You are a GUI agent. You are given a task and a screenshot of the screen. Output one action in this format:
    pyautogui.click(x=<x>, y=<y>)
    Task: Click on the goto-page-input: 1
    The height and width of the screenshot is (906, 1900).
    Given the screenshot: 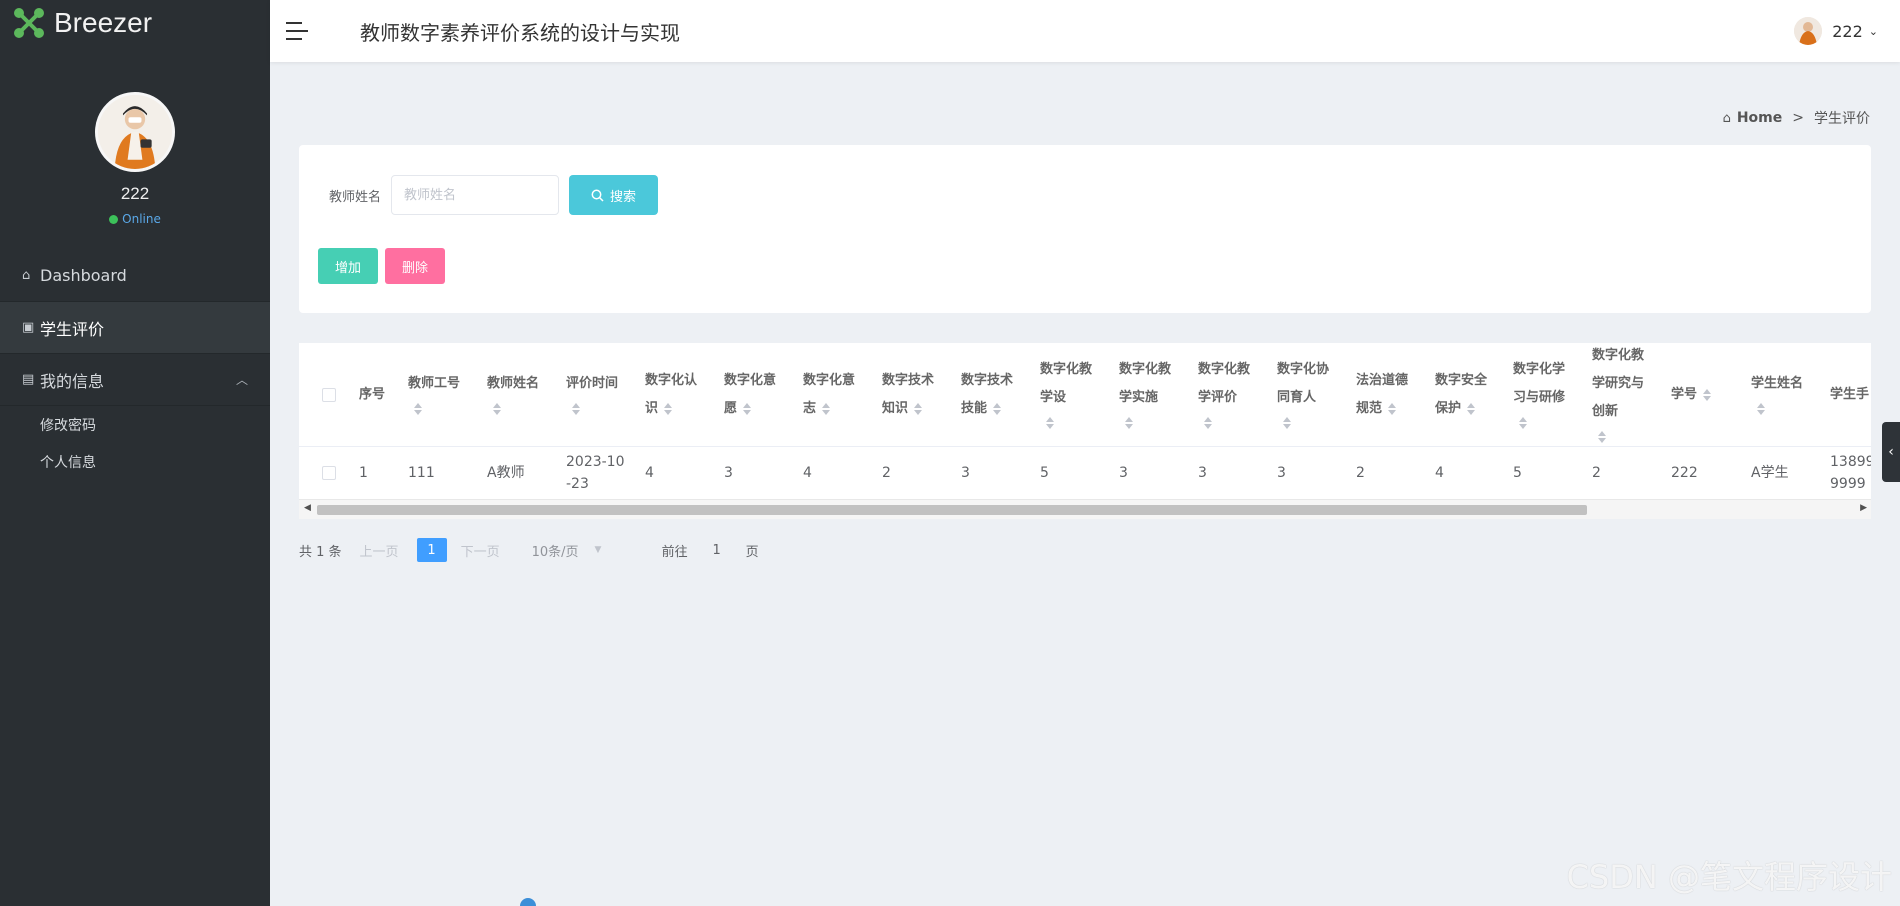 What is the action you would take?
    pyautogui.click(x=717, y=550)
    